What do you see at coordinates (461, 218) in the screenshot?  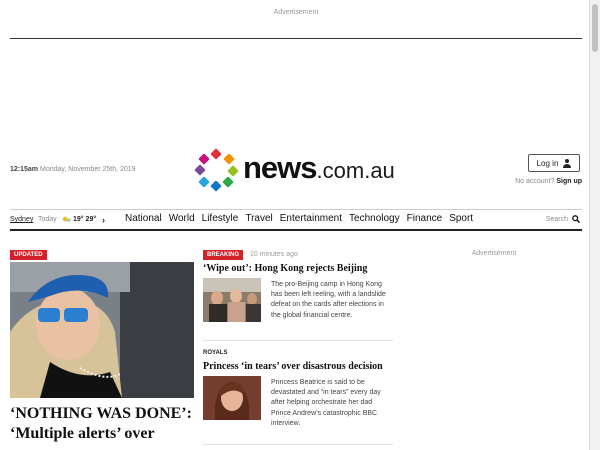 I see `nav-link-sport: Sport` at bounding box center [461, 218].